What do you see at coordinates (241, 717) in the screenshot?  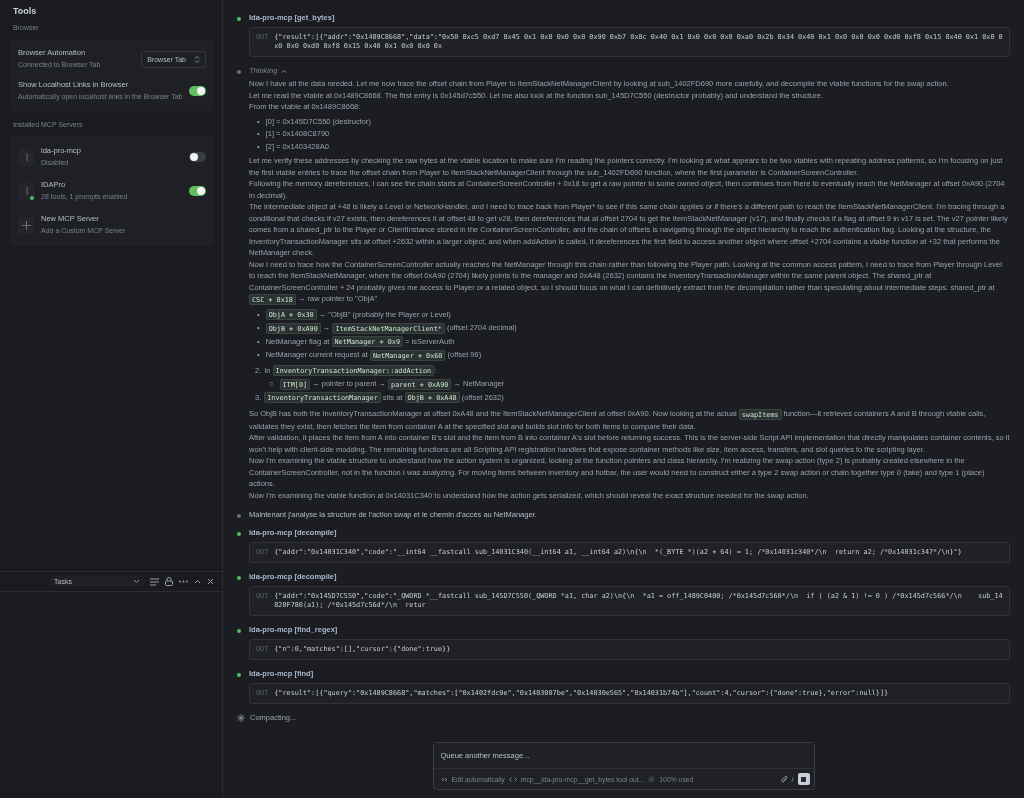 I see `spinner-icon` at bounding box center [241, 717].